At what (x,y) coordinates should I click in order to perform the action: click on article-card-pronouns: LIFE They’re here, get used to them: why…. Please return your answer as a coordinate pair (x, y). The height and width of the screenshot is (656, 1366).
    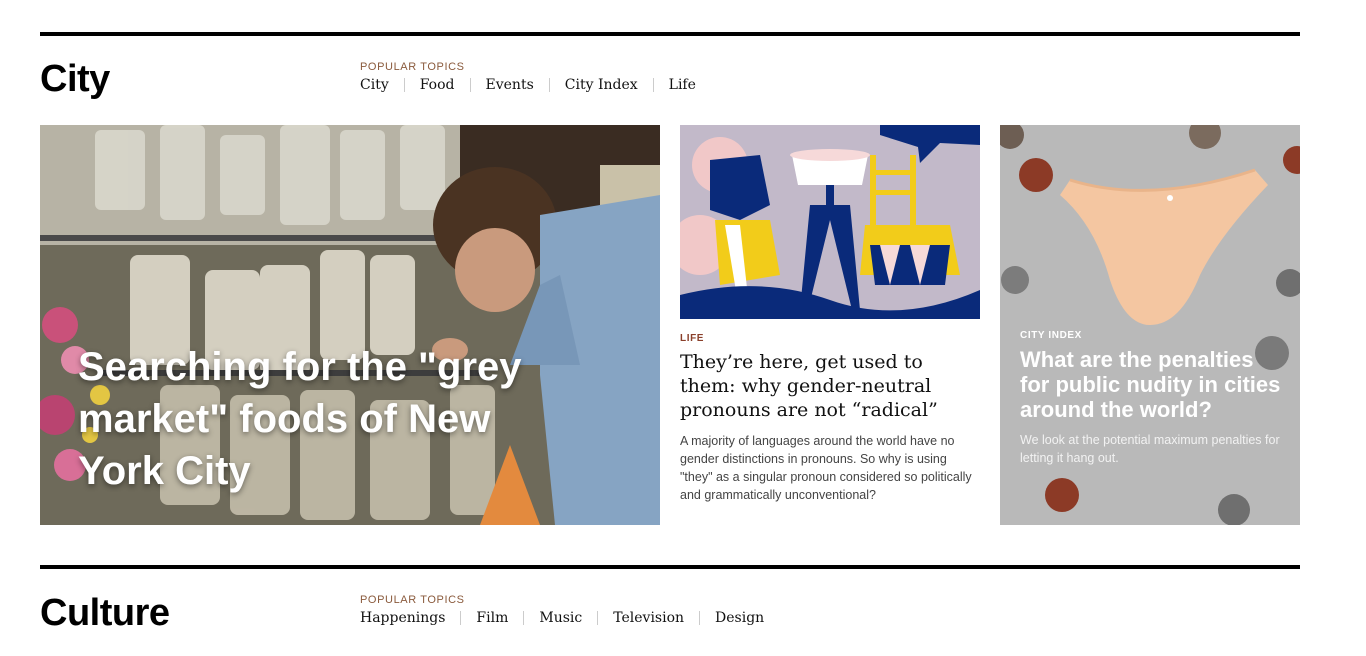
    Looking at the image, I should click on (830, 325).